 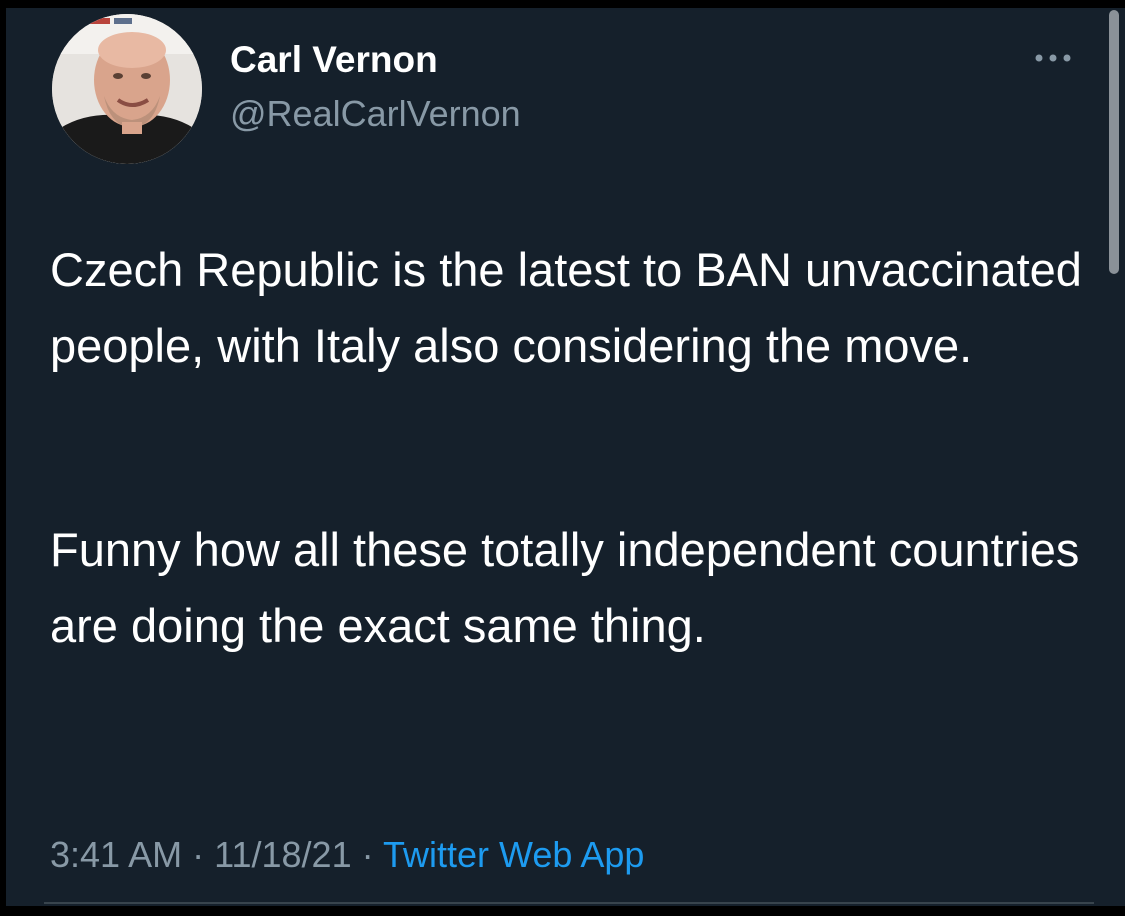 I want to click on author-display-name: Carl Vernon, so click(x=334, y=60).